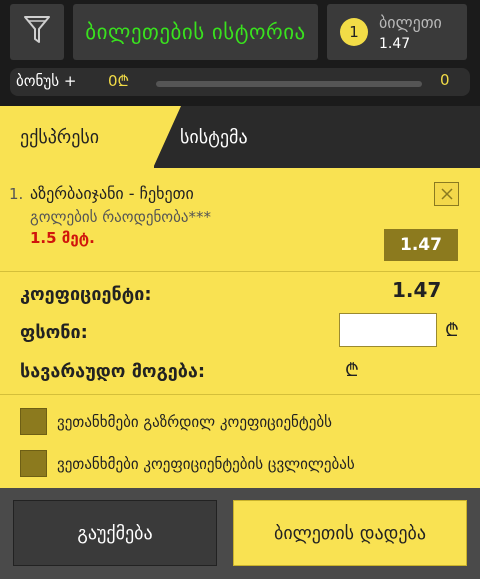 This screenshot has width=480, height=579. I want to click on accept-higher-odds-checkbox, so click(33, 421).